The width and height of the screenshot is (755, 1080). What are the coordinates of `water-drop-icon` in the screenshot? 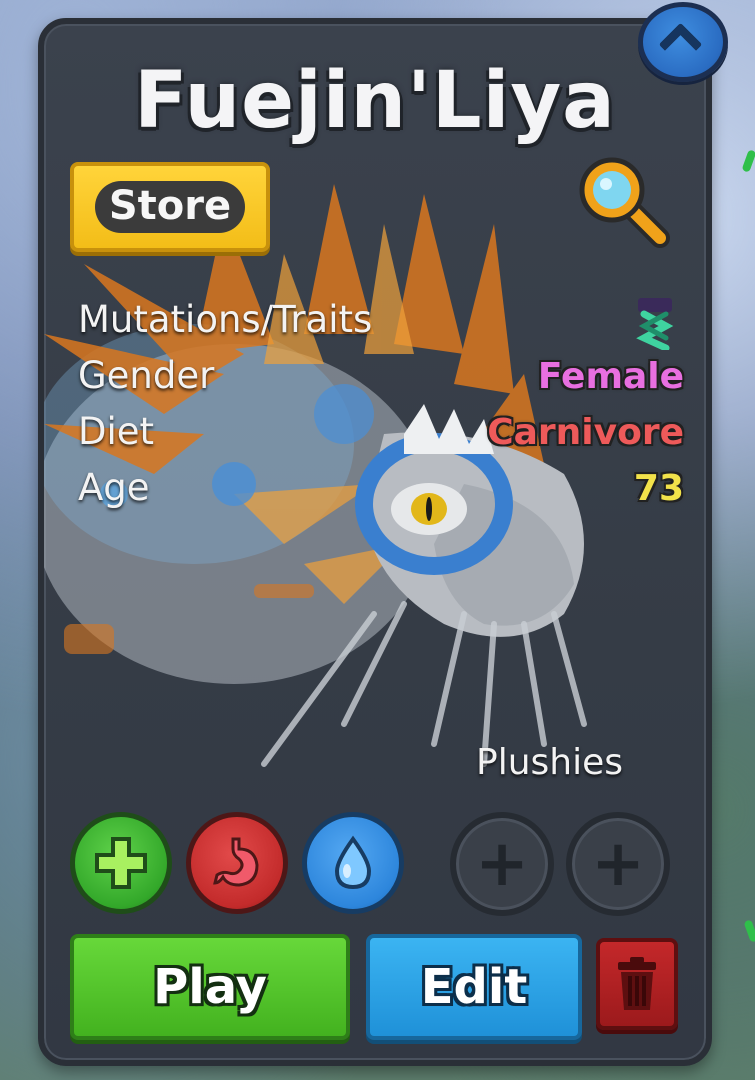 It's located at (353, 862).